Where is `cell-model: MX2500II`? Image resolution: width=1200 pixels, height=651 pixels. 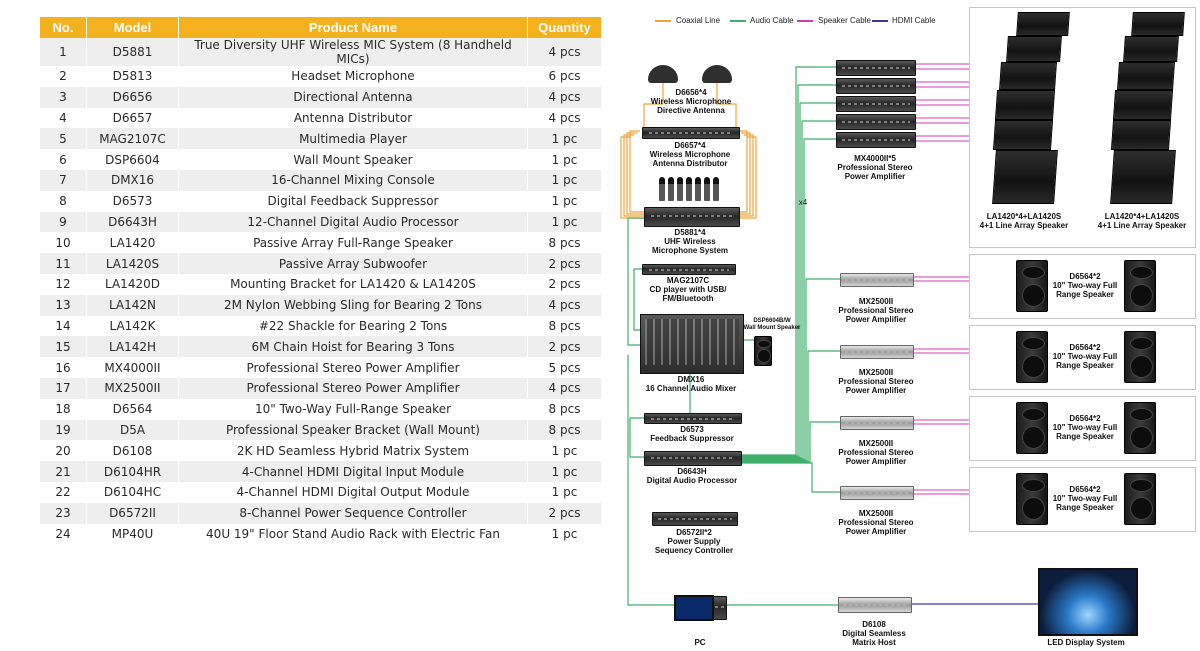 cell-model: MX2500II is located at coordinates (132, 388).